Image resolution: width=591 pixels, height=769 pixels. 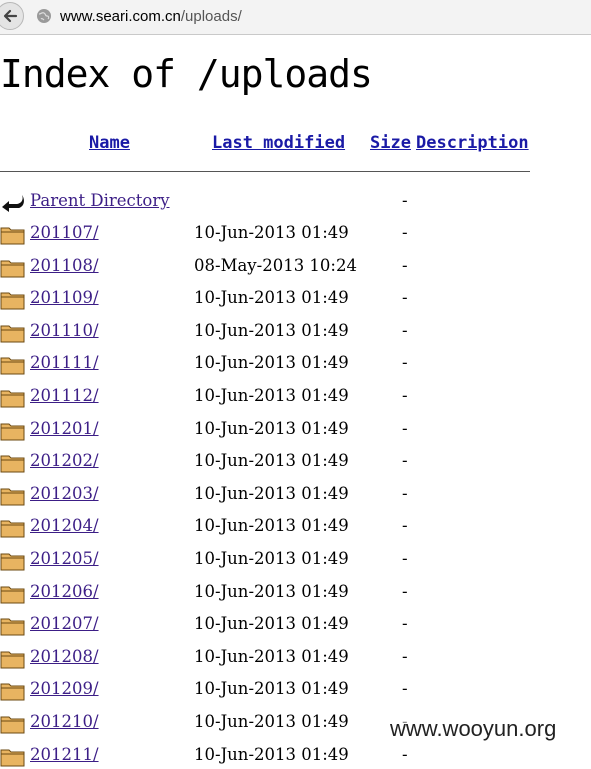 I want to click on last-modified: 08-May-2013 10:24, so click(x=275, y=265).